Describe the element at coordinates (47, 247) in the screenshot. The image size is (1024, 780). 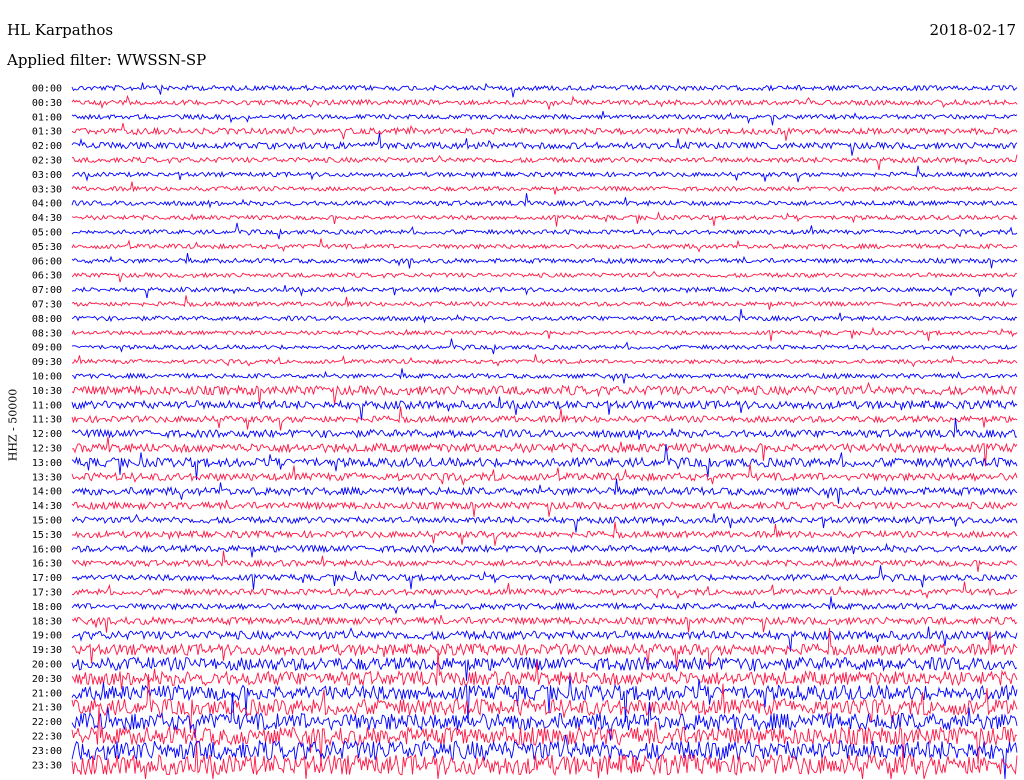
I see `row-label: 05:30` at that location.